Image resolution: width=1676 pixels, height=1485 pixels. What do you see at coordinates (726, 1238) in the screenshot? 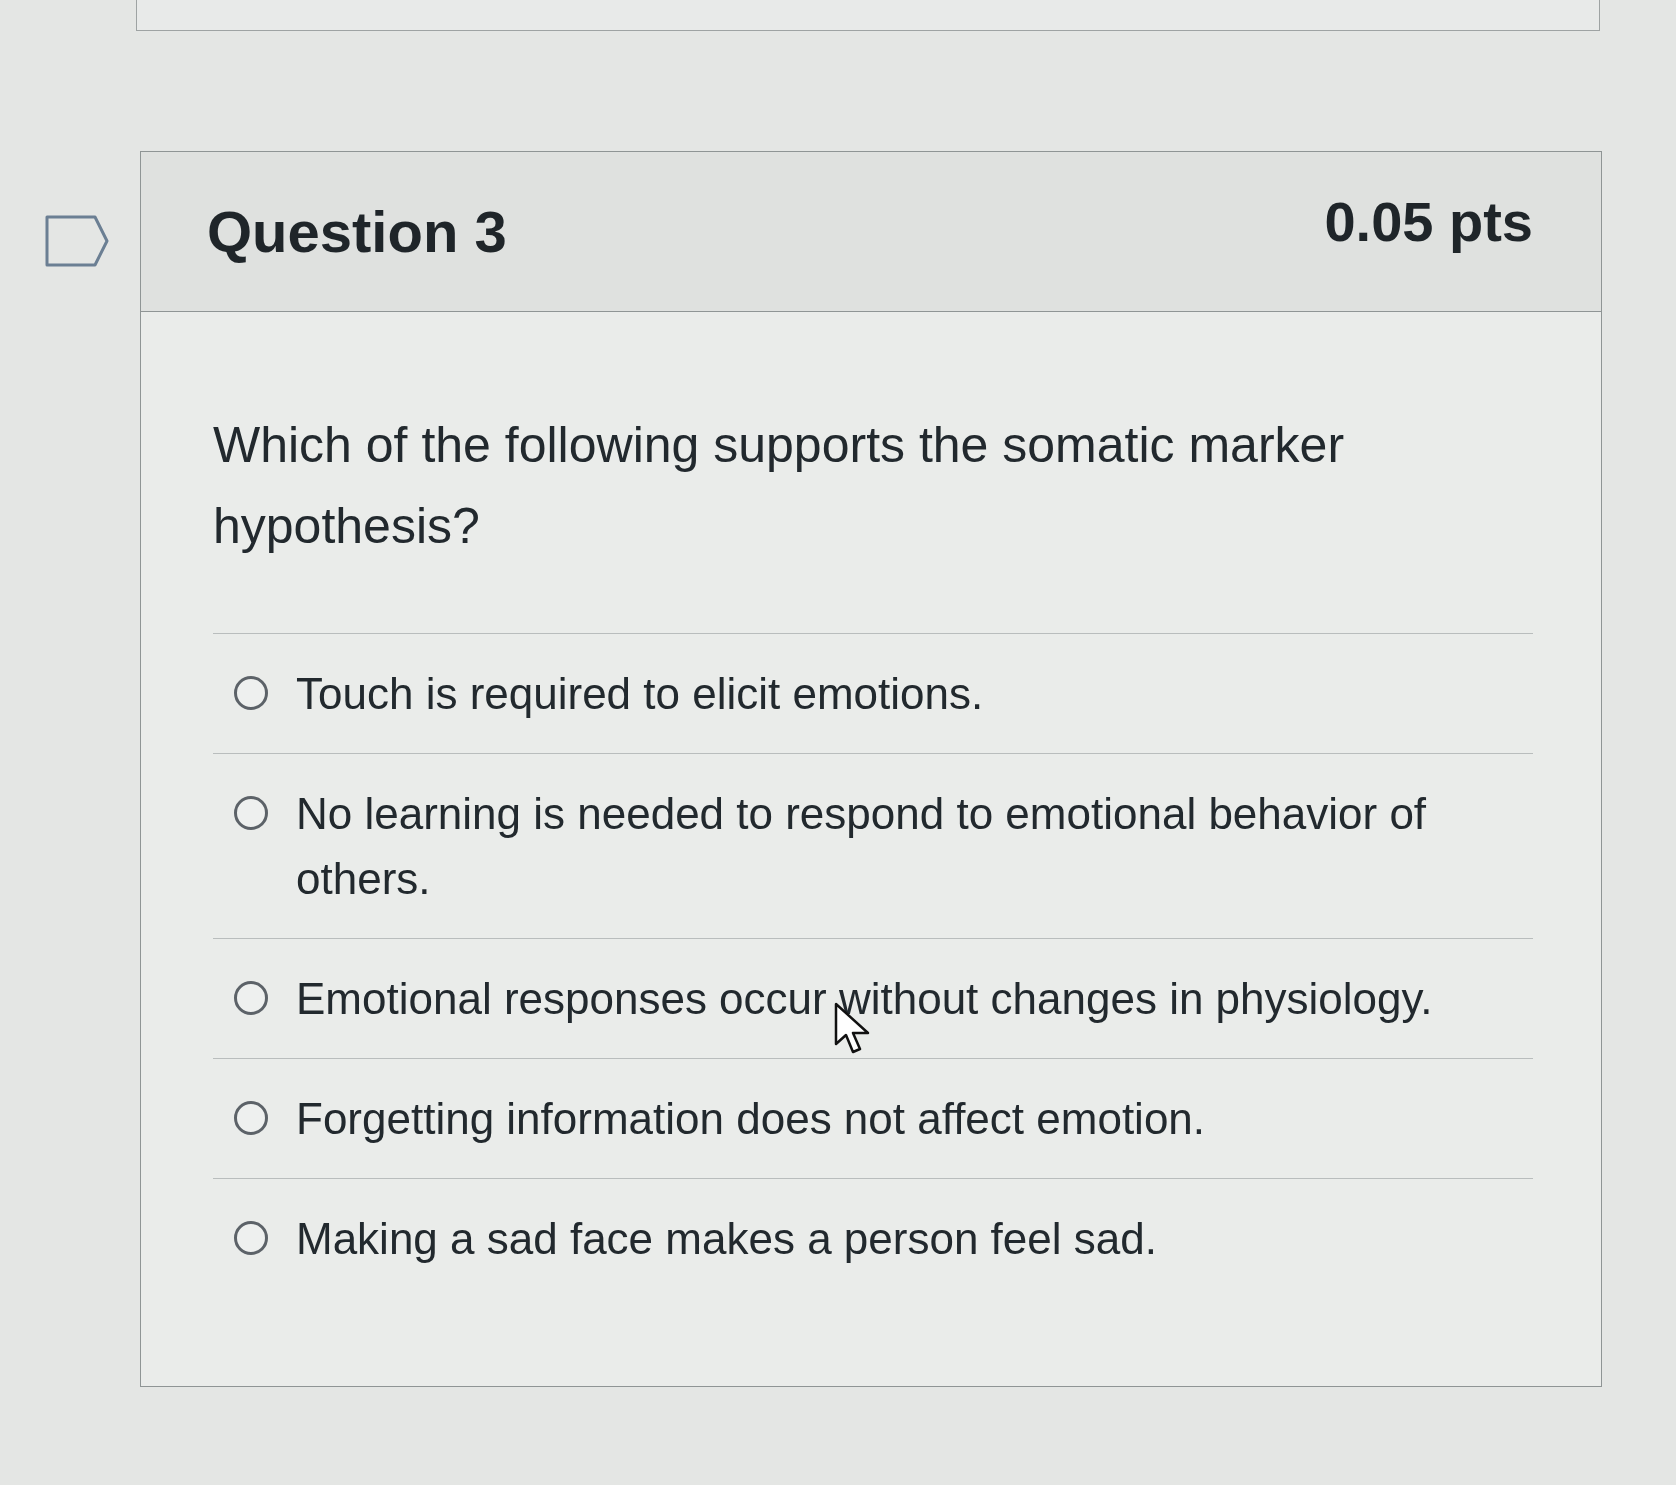
I see `answer-option-text: Making a sad face makes a person feel sad.` at bounding box center [726, 1238].